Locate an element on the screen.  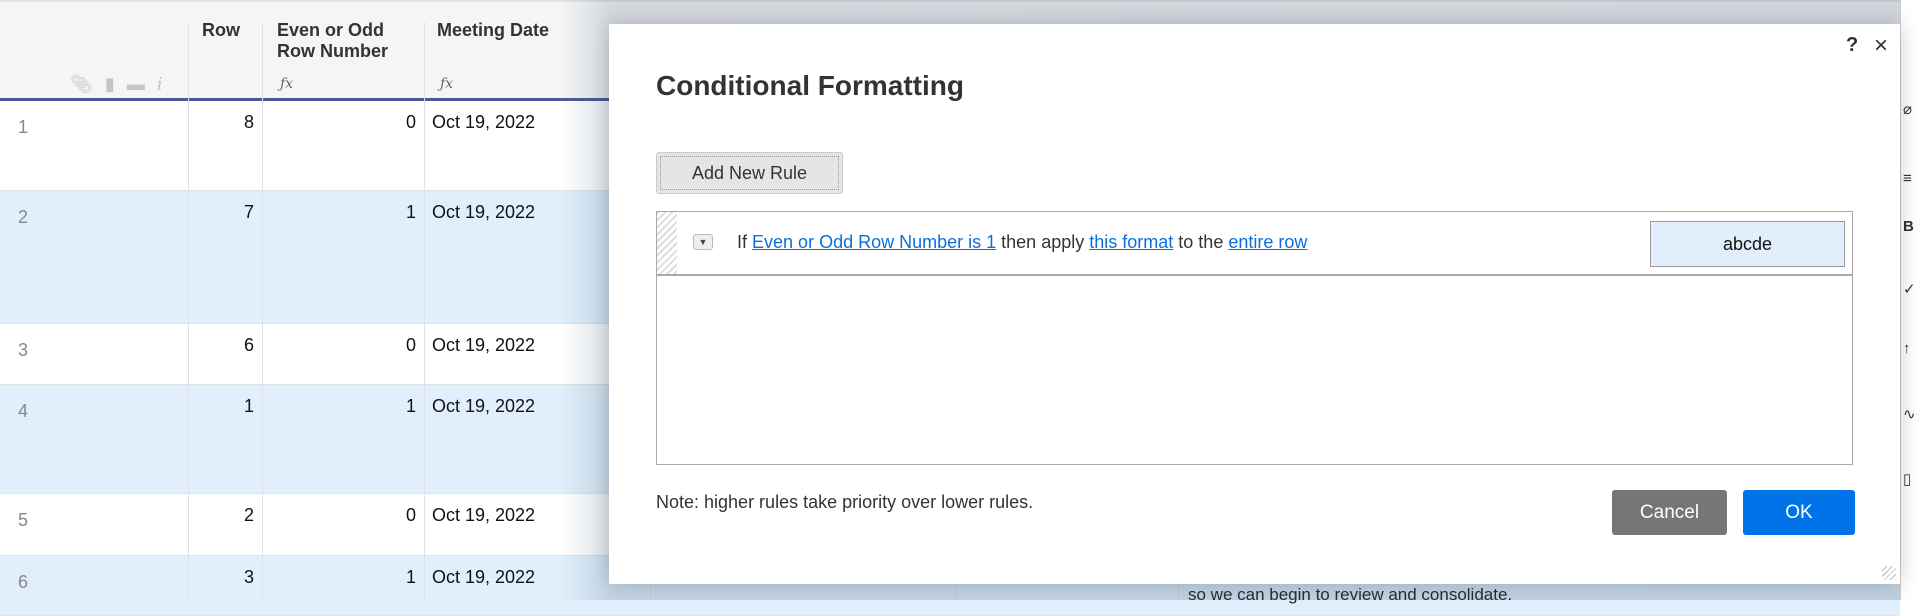
proofing-icon: ✓ is located at coordinates (1909, 289).